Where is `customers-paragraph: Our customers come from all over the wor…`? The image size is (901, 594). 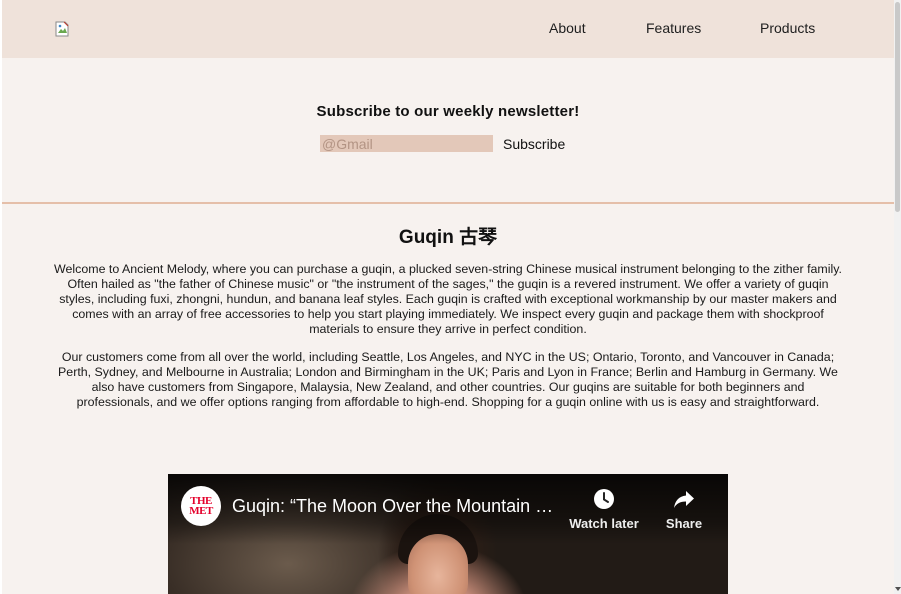 customers-paragraph: Our customers come from all over the wor… is located at coordinates (448, 379).